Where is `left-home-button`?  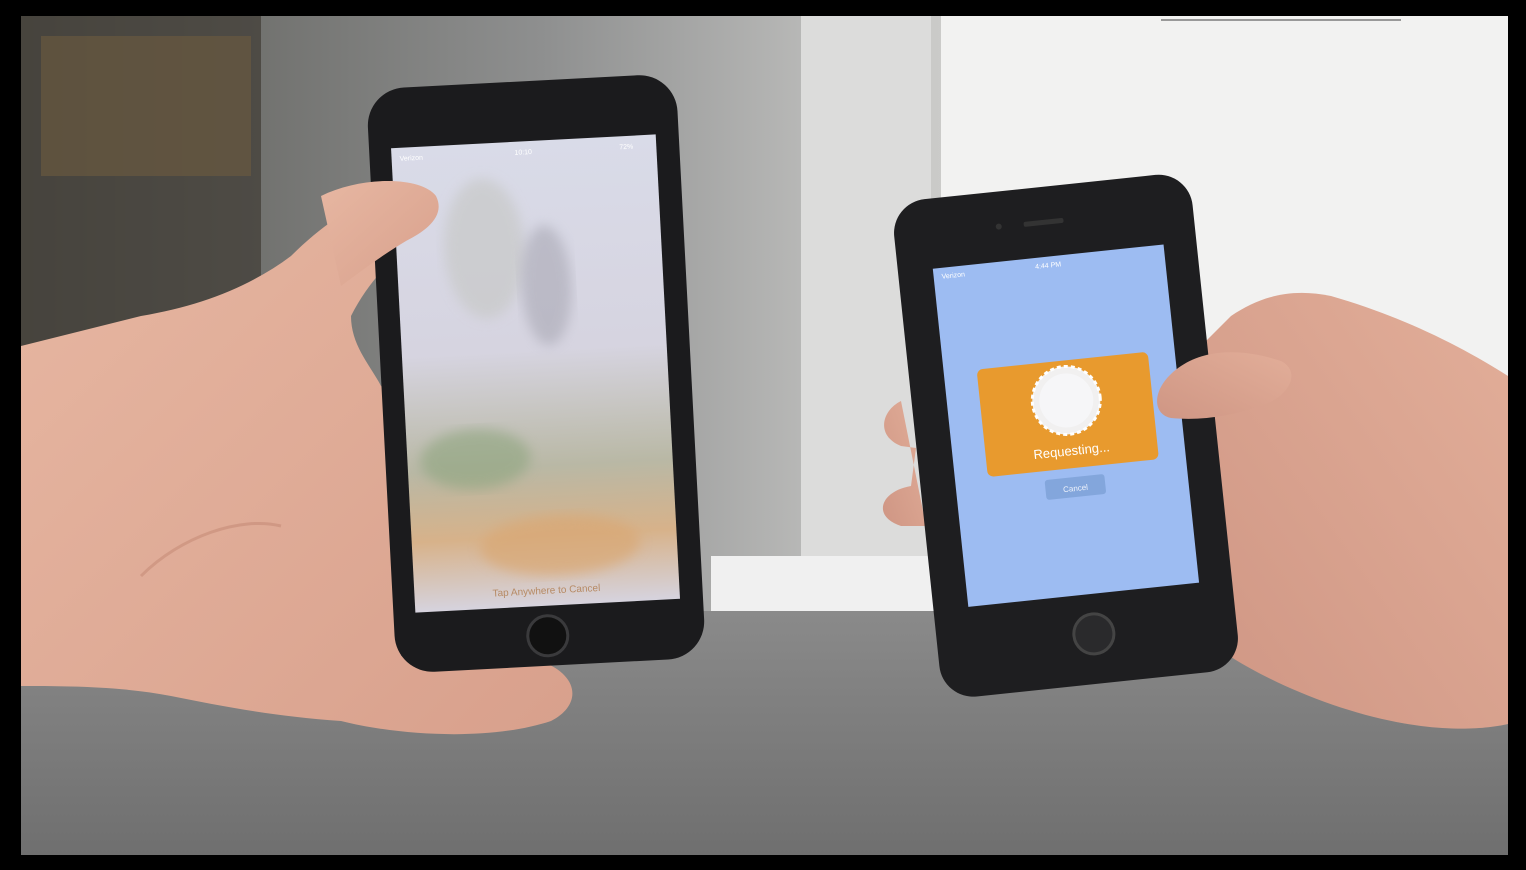
left-home-button is located at coordinates (548, 636).